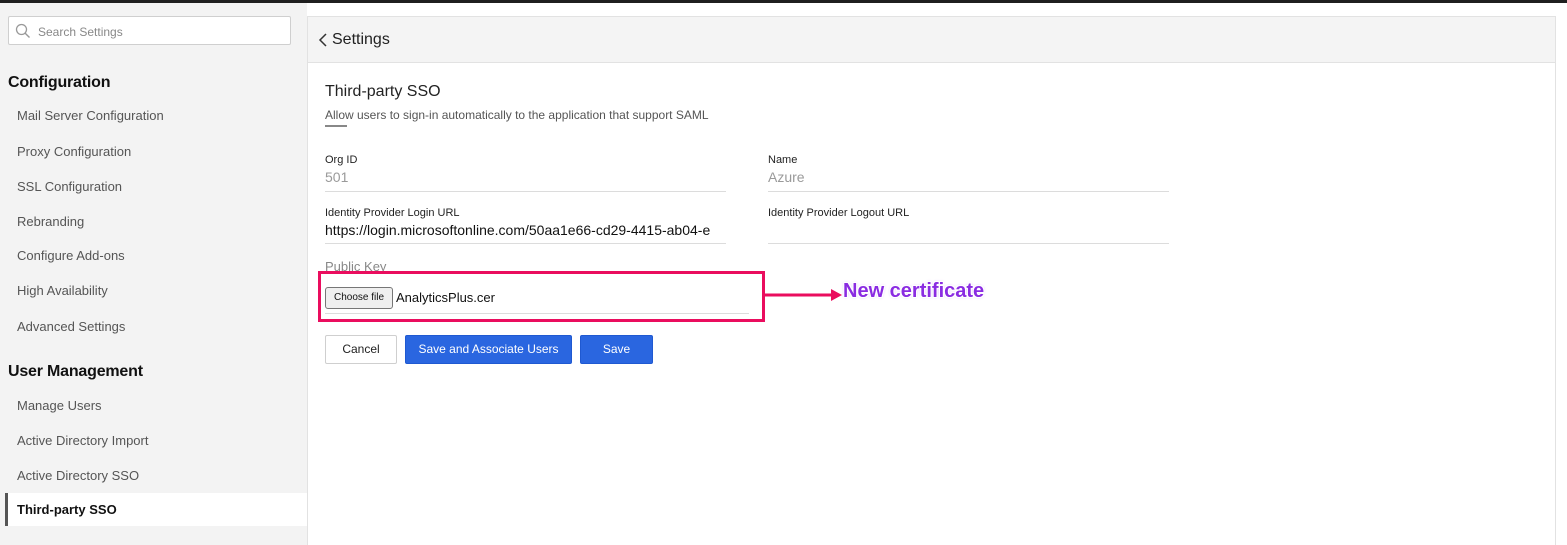 The width and height of the screenshot is (1567, 545). I want to click on page-header: Settings, so click(931, 40).